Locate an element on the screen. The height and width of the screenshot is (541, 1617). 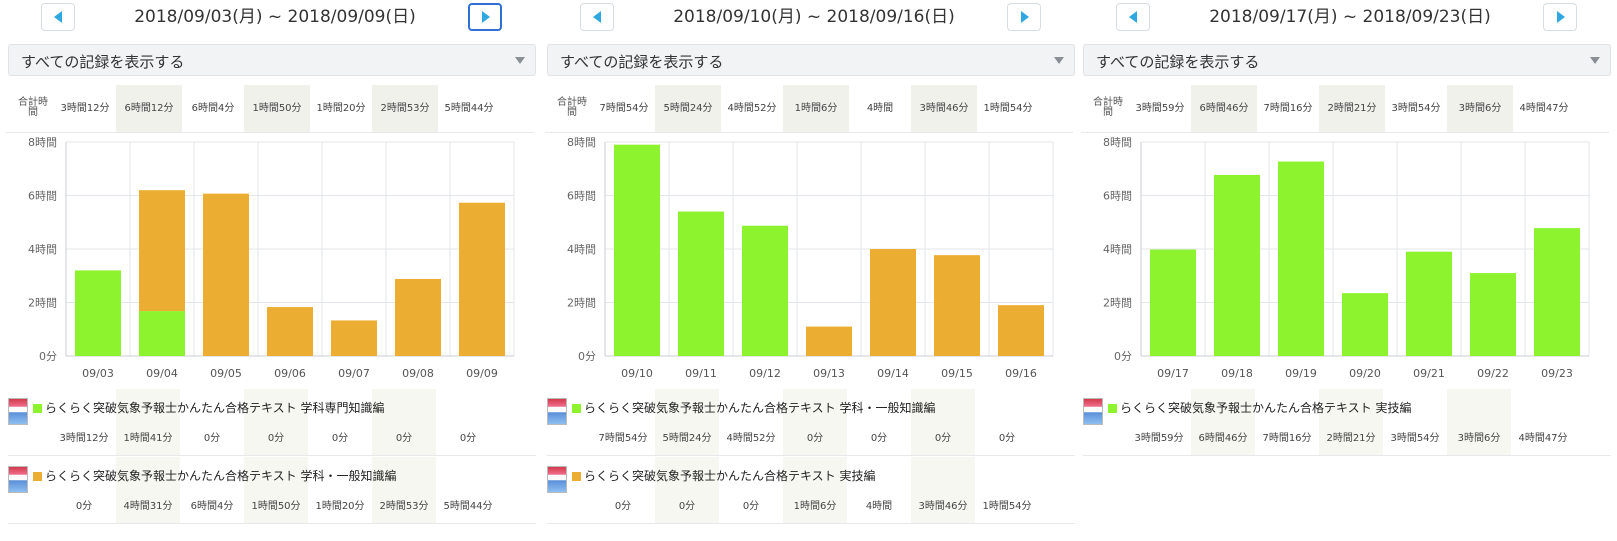
x-tick-label: 09/14 is located at coordinates (893, 373).